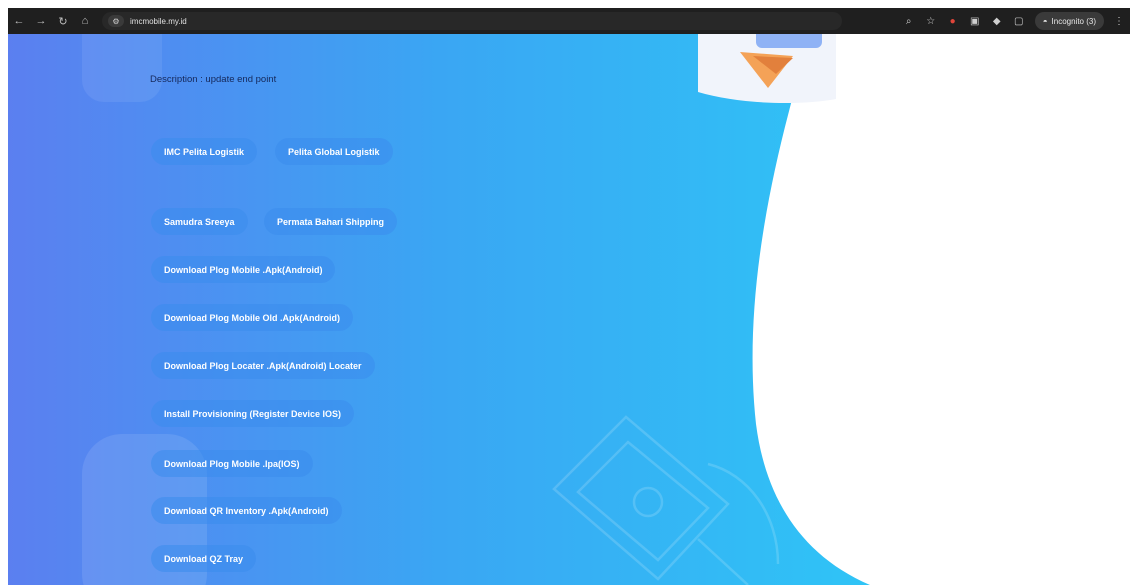 This screenshot has width=1130, height=585. What do you see at coordinates (1073, 21) in the screenshot?
I see `incognito-label: Incognito (3)` at bounding box center [1073, 21].